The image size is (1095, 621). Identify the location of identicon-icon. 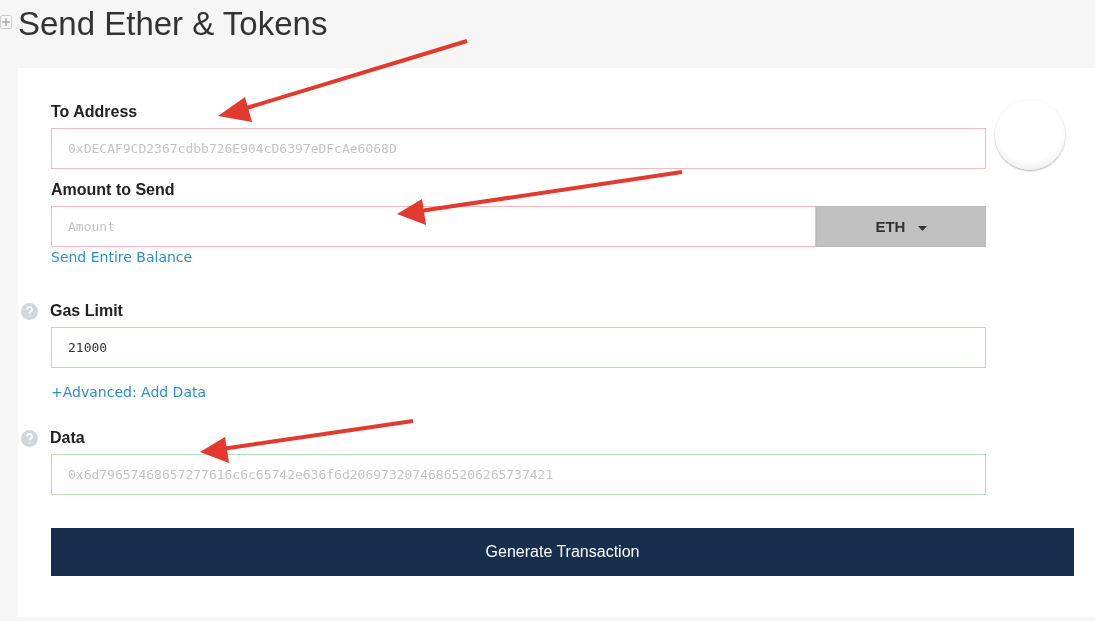
(1030, 135).